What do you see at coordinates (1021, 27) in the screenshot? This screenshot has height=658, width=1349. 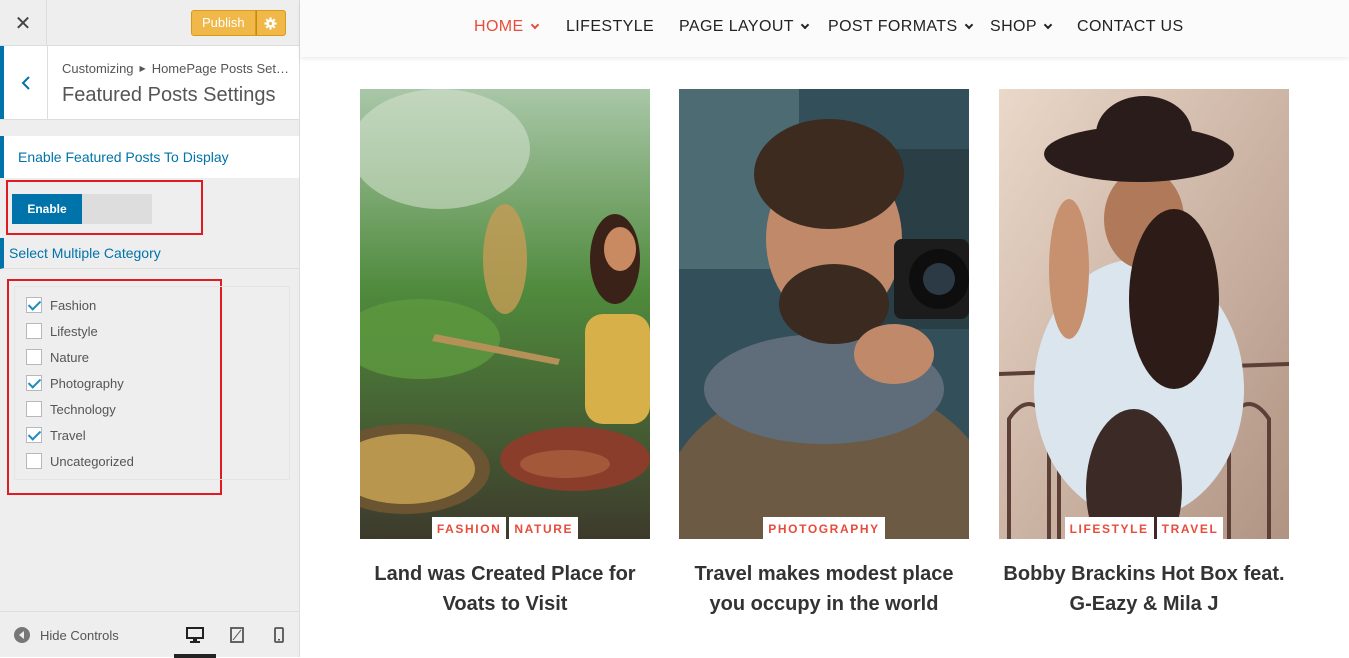 I see `nav-item-shop: SHOP` at bounding box center [1021, 27].